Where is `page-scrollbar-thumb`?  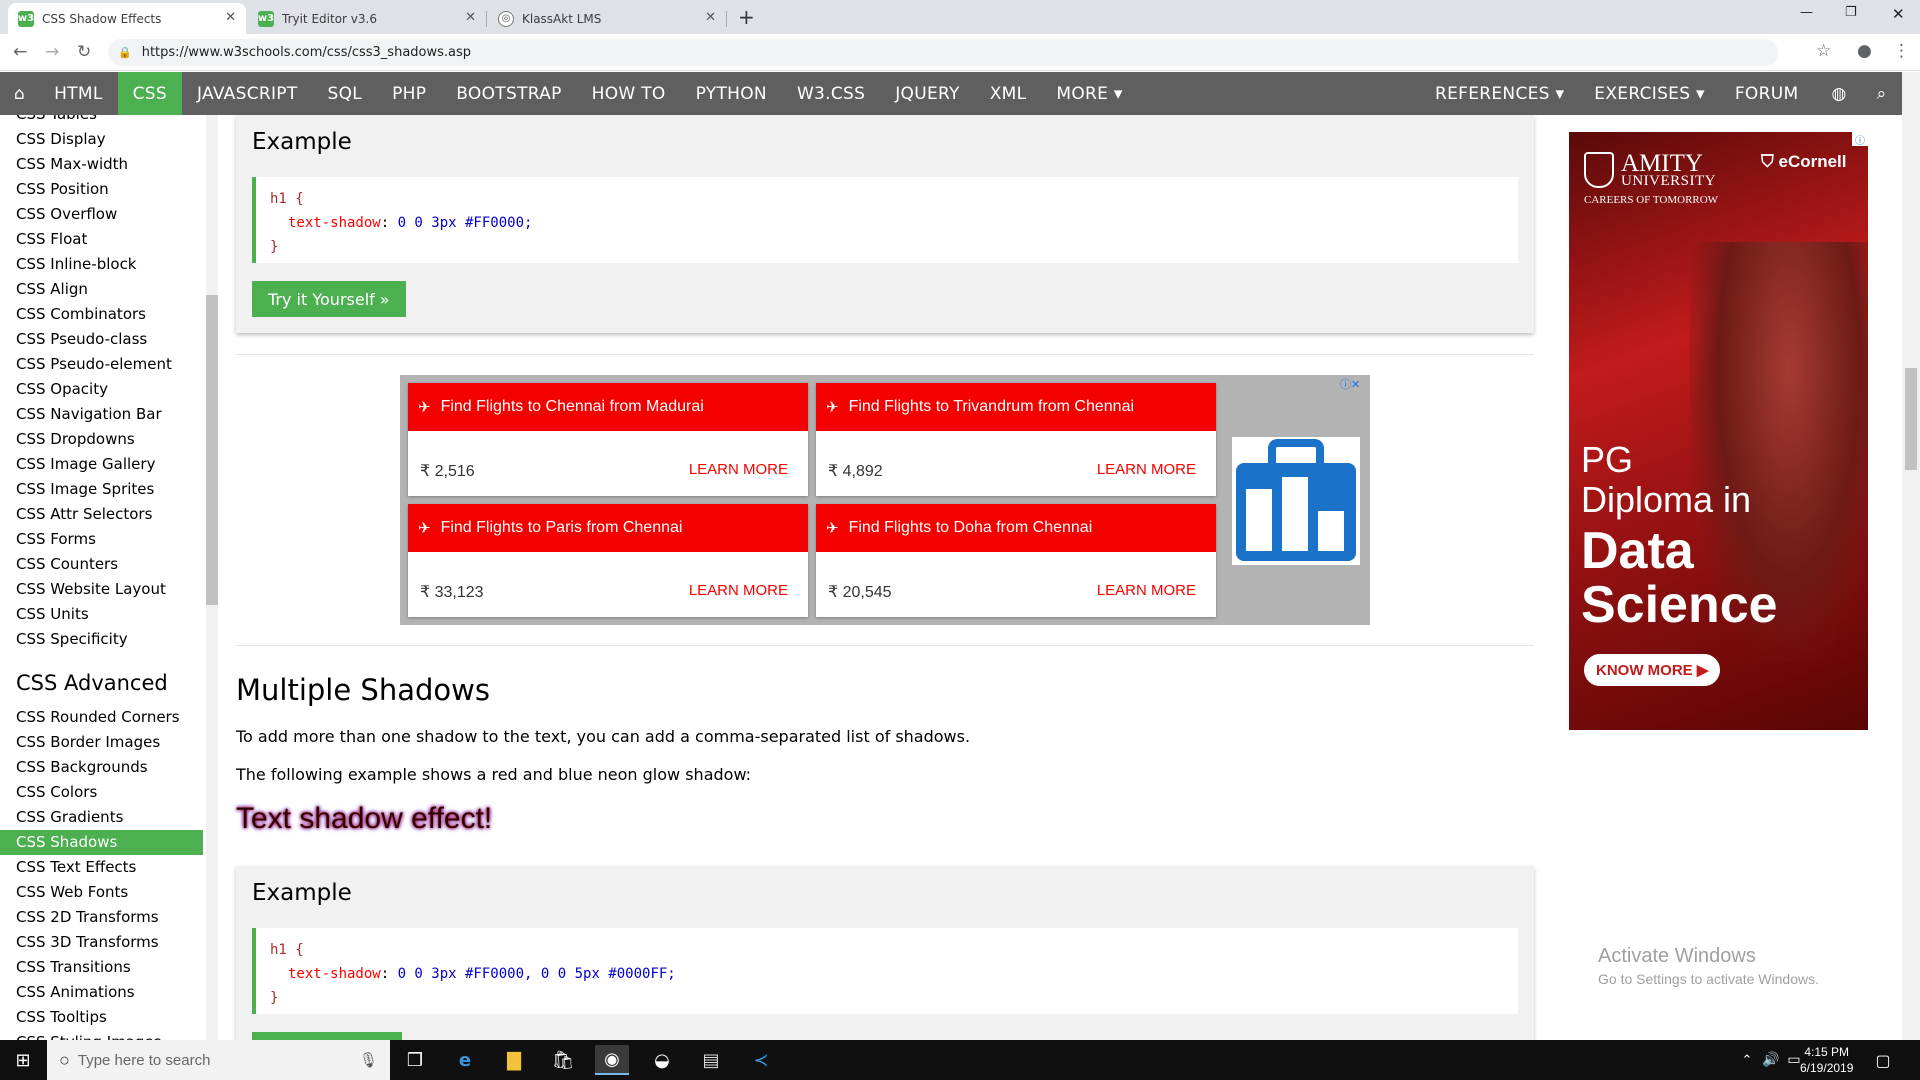 page-scrollbar-thumb is located at coordinates (1911, 419).